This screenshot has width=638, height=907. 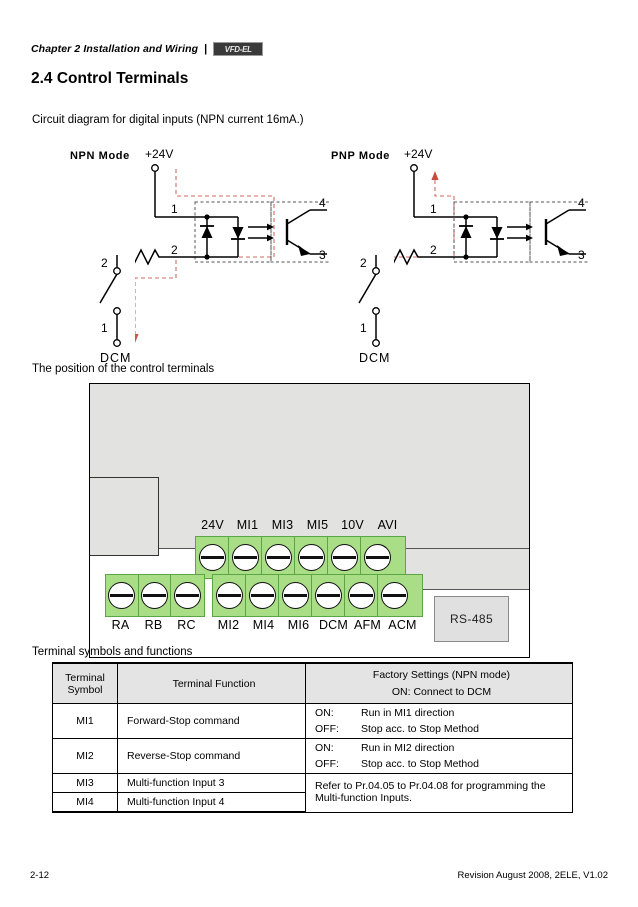 I want to click on terminal-mi1, so click(x=245, y=557).